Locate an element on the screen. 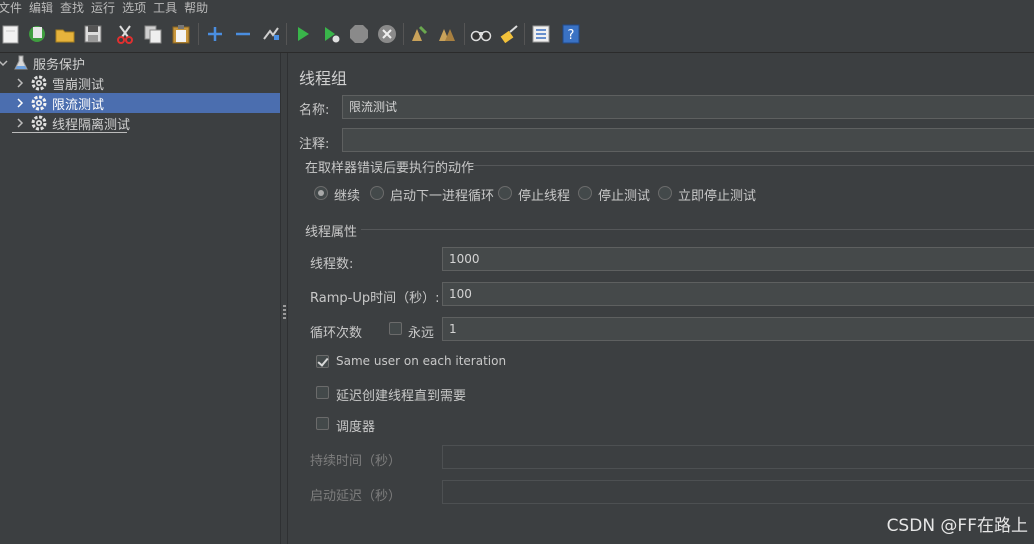  copy-icon is located at coordinates (153, 34).